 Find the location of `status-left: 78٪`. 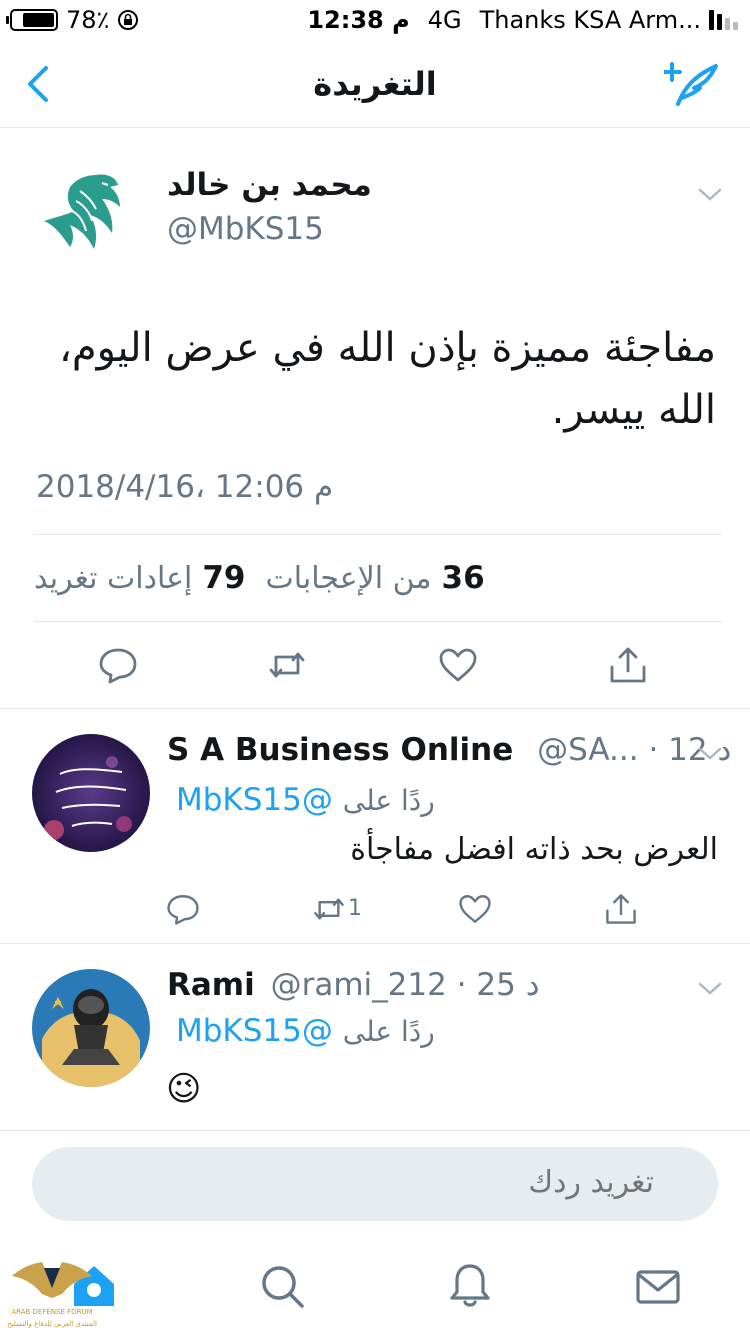

status-left: 78٪ is located at coordinates (72, 20).